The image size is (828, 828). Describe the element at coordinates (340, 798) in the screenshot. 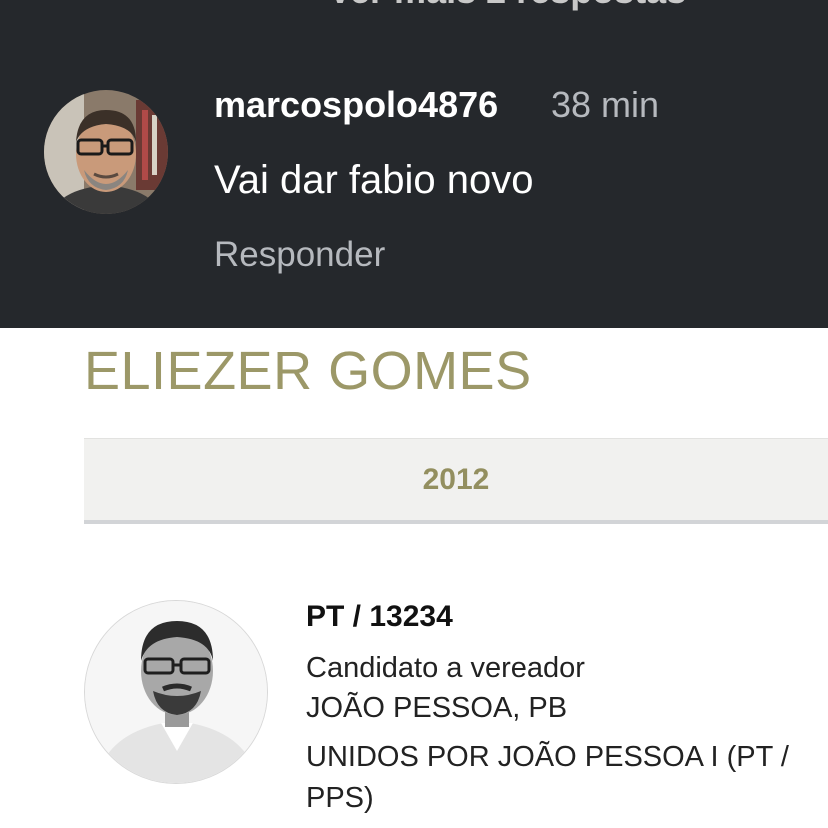

I see `candidate-coalition-line2: PPS)` at that location.